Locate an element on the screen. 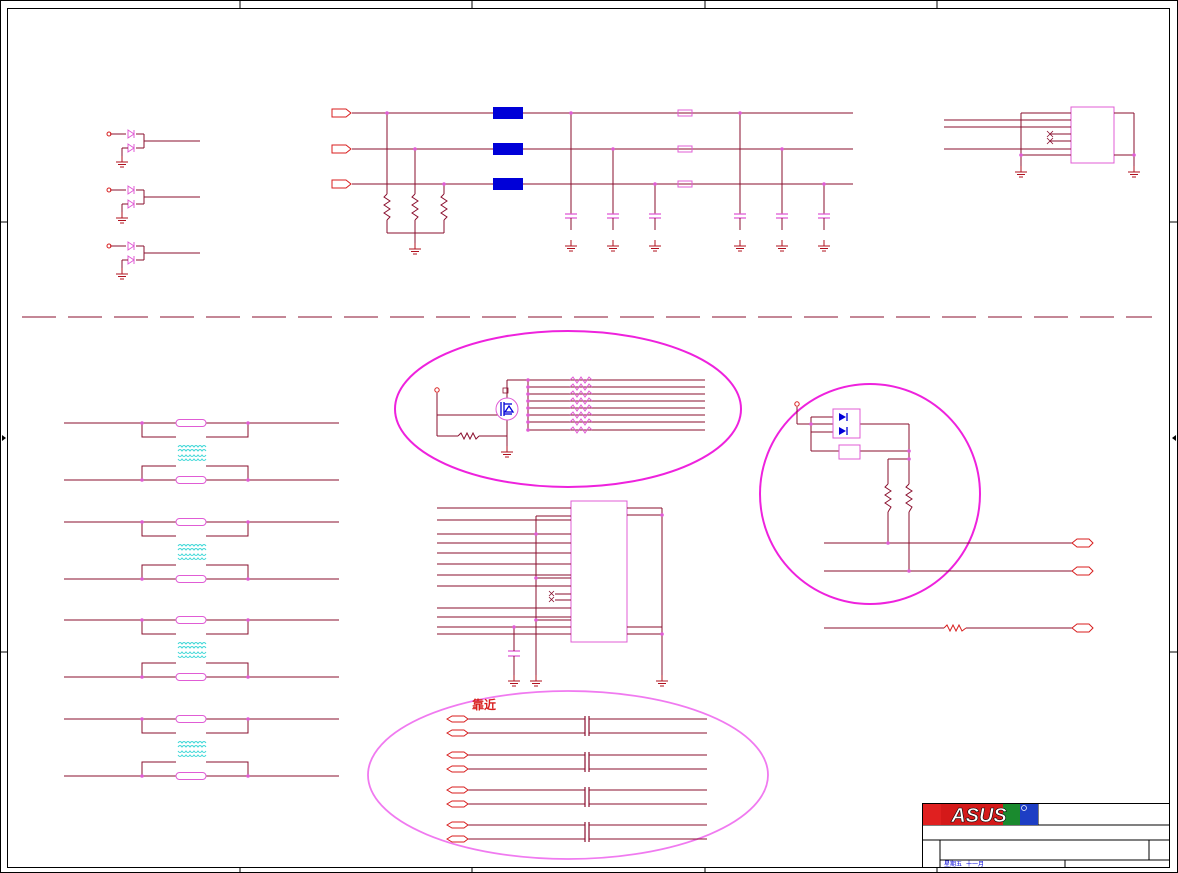  asus-logo: ASUS is located at coordinates (980, 815).